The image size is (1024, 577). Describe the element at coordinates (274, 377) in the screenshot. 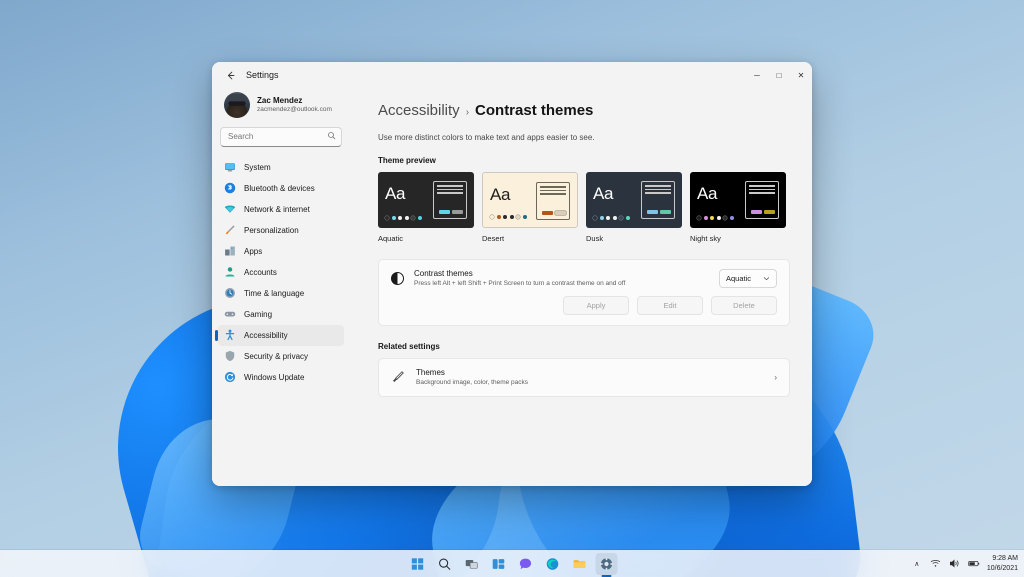

I see `sidebar-item-label: Windows Update` at that location.